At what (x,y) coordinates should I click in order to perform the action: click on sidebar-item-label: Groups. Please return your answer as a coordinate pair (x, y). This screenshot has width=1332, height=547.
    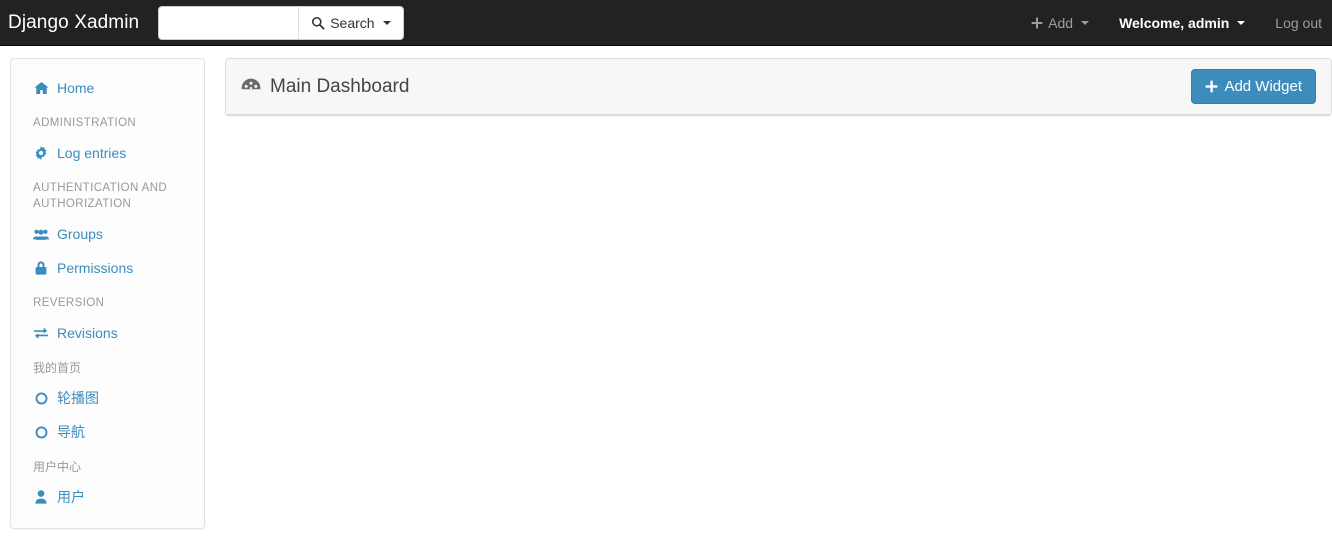
    Looking at the image, I should click on (80, 234).